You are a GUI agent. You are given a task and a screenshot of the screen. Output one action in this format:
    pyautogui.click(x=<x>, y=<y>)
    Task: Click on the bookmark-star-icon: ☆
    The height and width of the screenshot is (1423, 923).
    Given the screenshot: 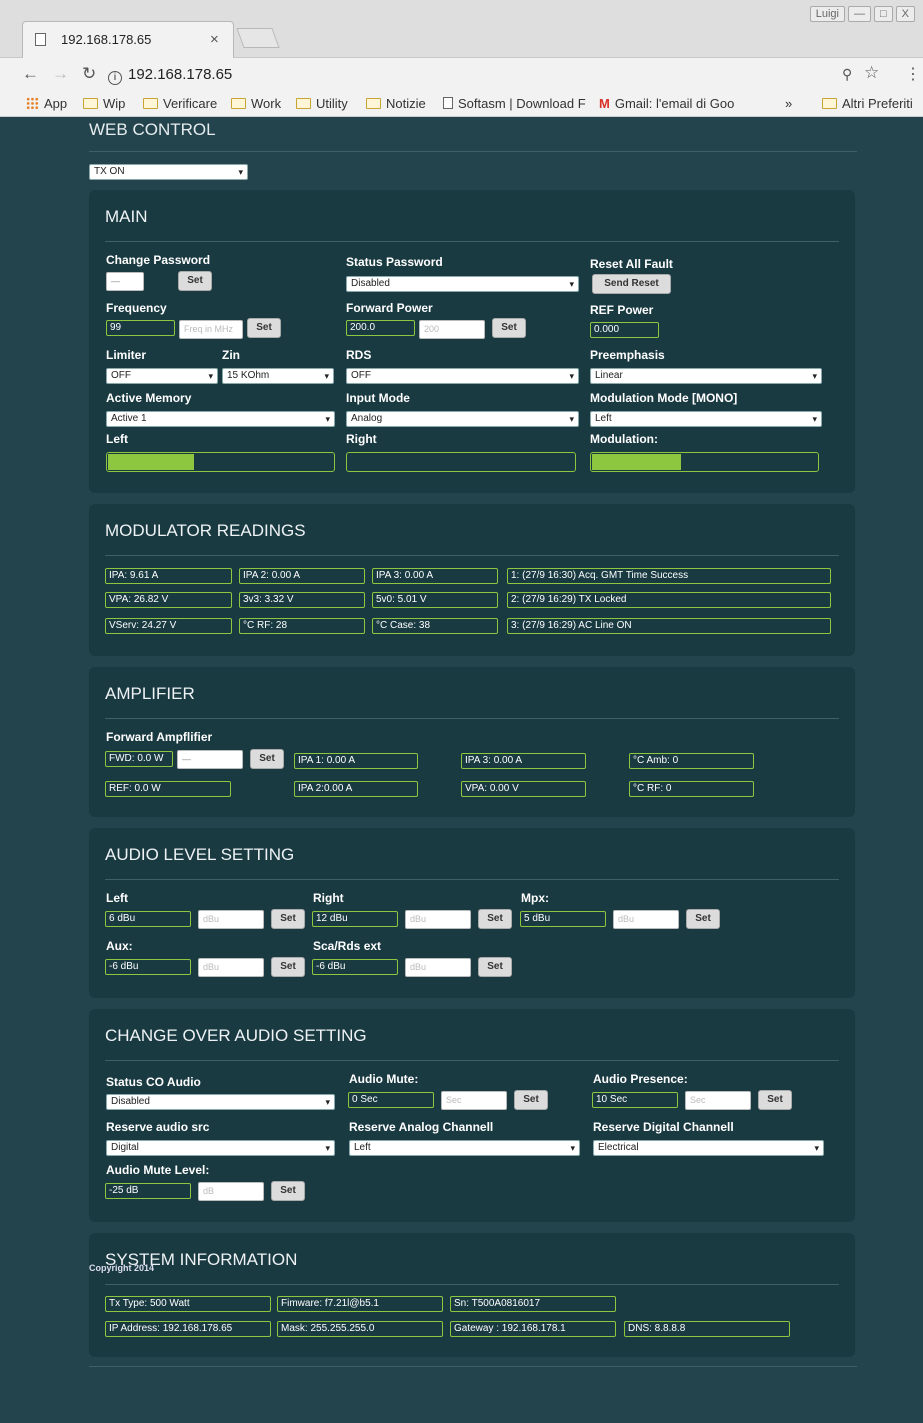 What is the action you would take?
    pyautogui.click(x=871, y=73)
    